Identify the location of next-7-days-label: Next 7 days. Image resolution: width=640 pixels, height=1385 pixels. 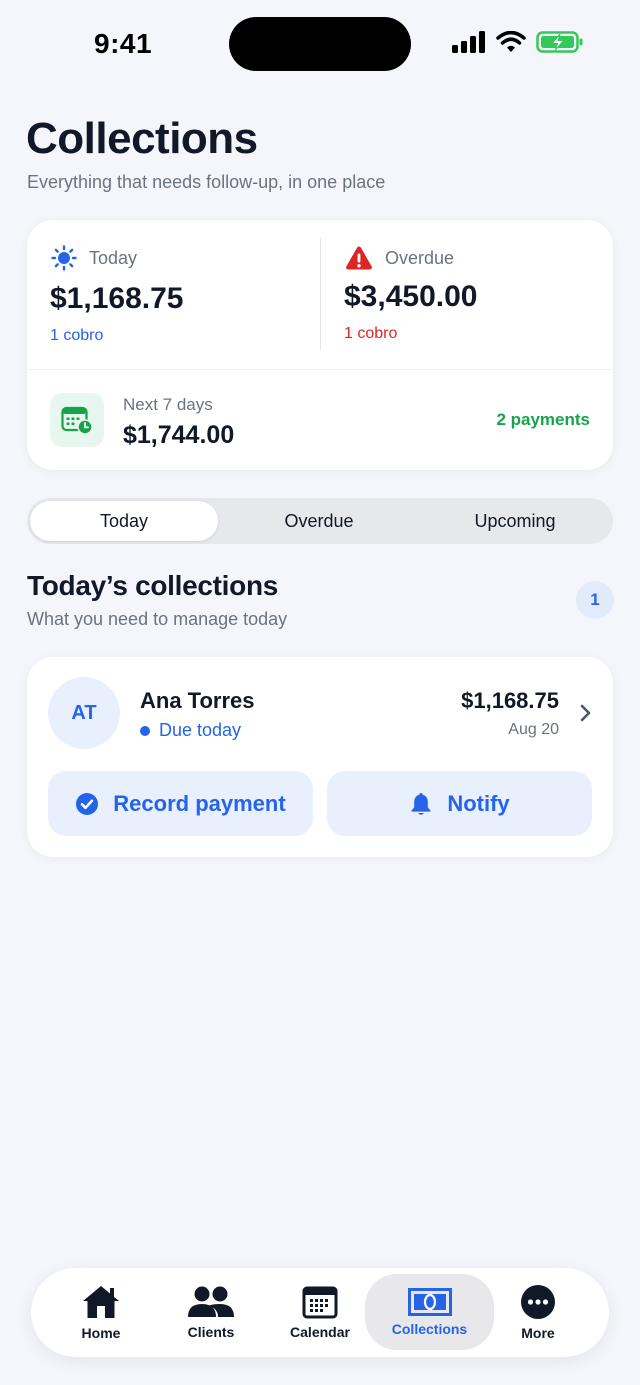
(168, 404).